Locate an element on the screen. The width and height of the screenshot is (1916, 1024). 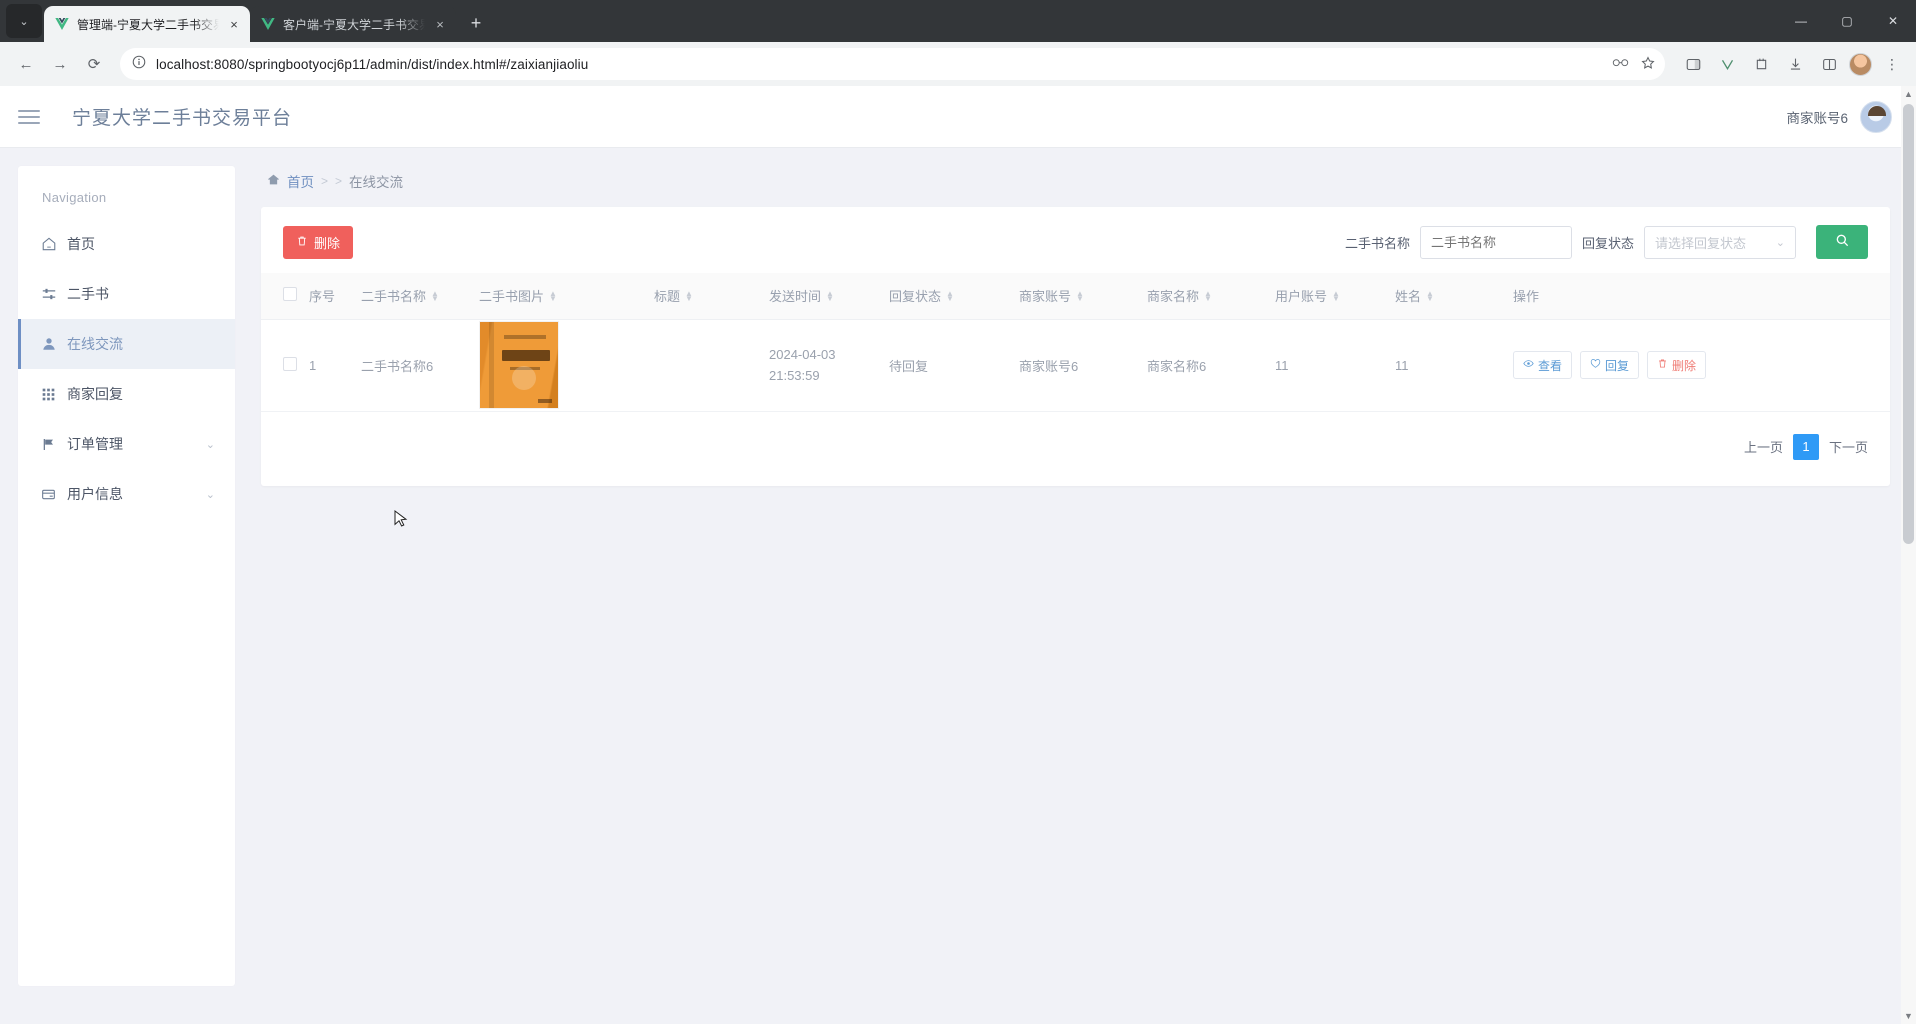
user-icon is located at coordinates (48, 344).